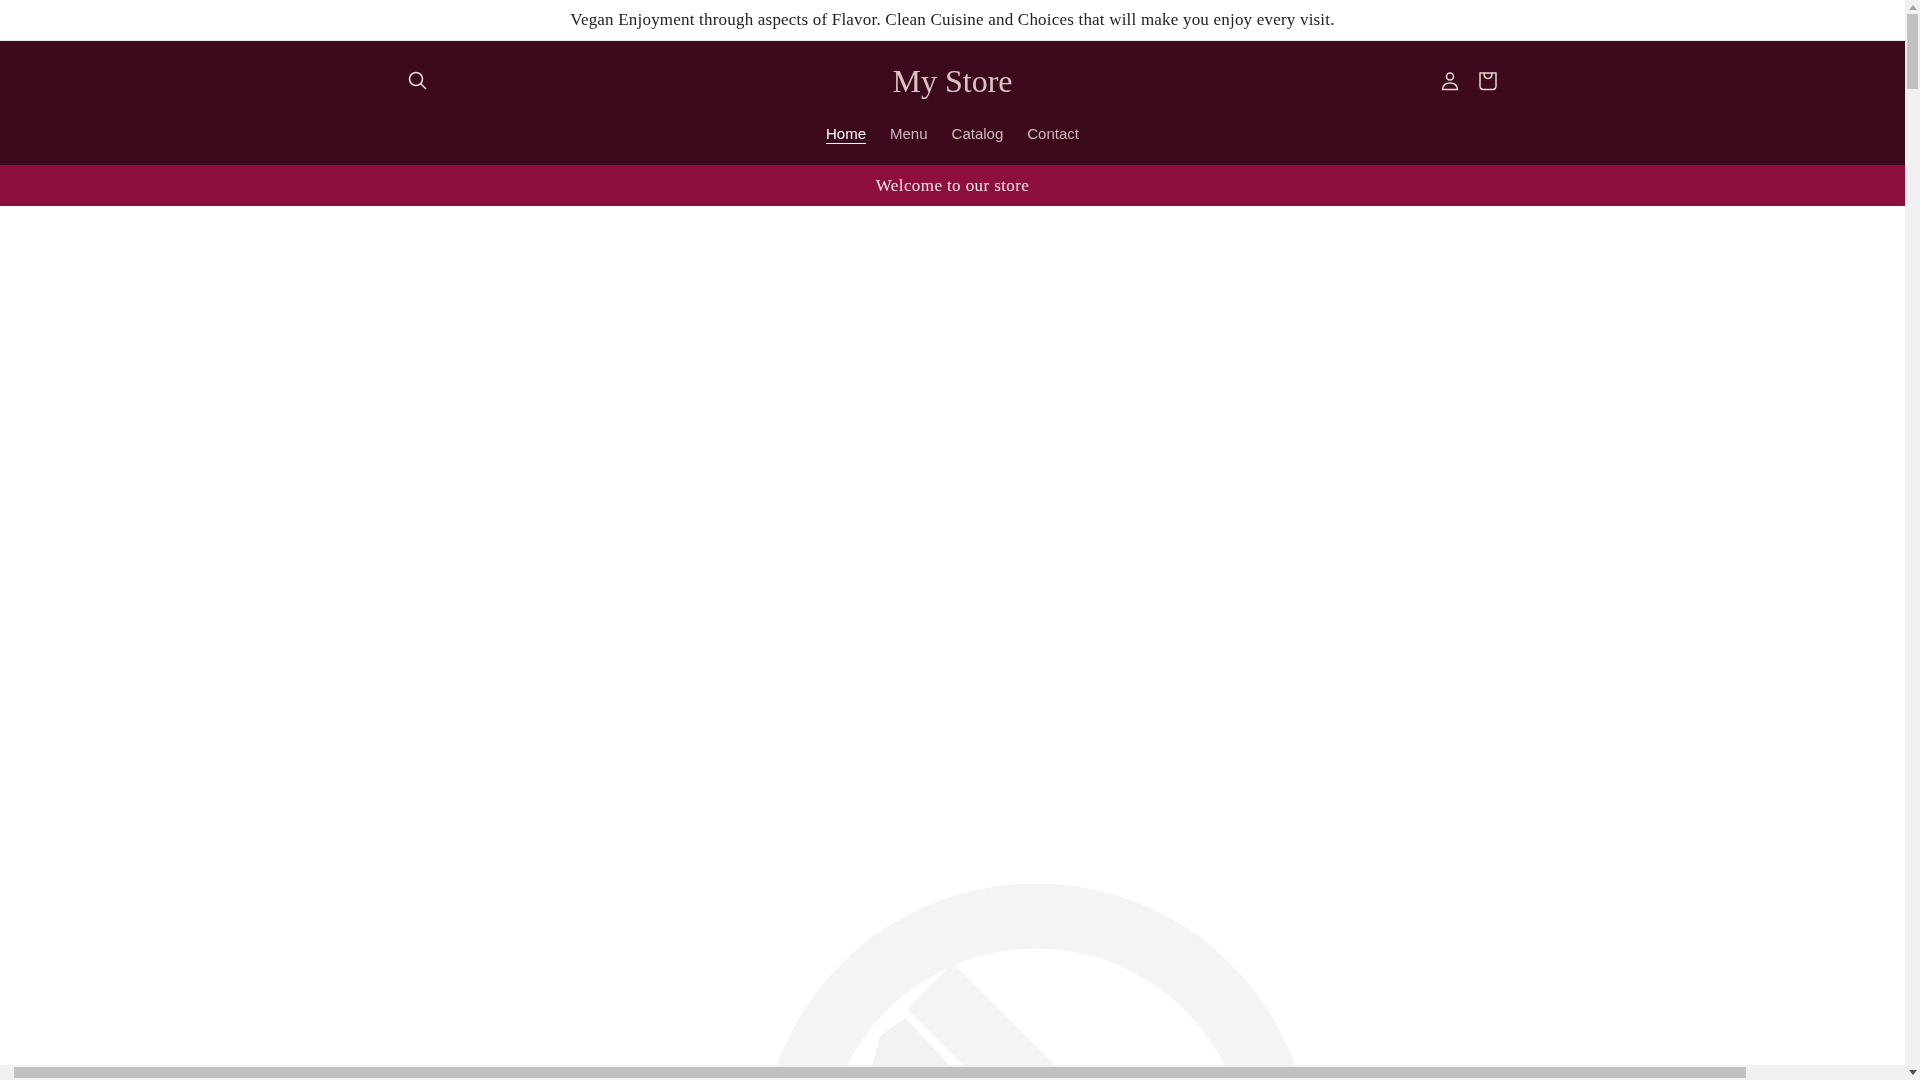  Describe the element at coordinates (952, 81) in the screenshot. I see `store-logo: My Store` at that location.